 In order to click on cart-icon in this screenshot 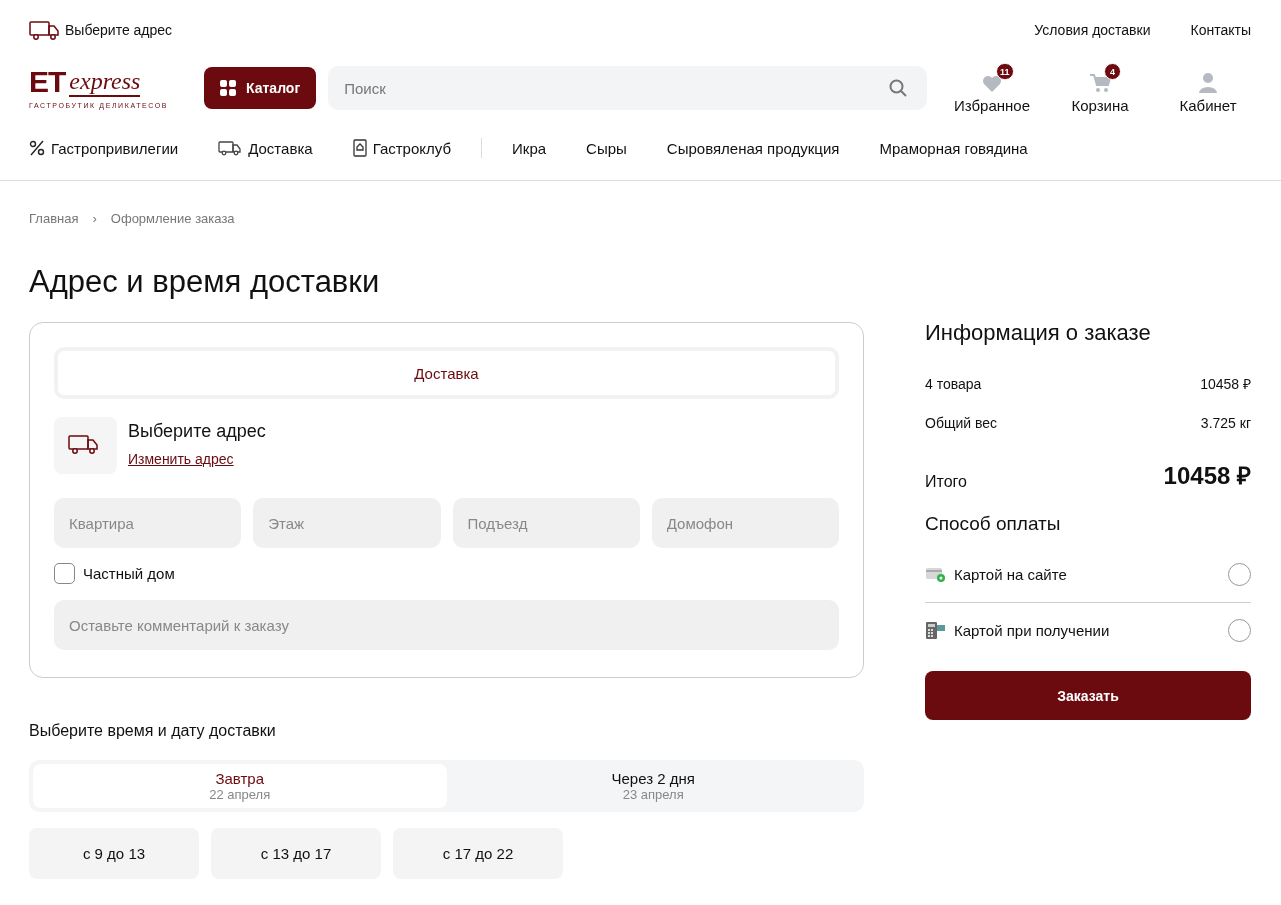, I will do `click(1100, 83)`.